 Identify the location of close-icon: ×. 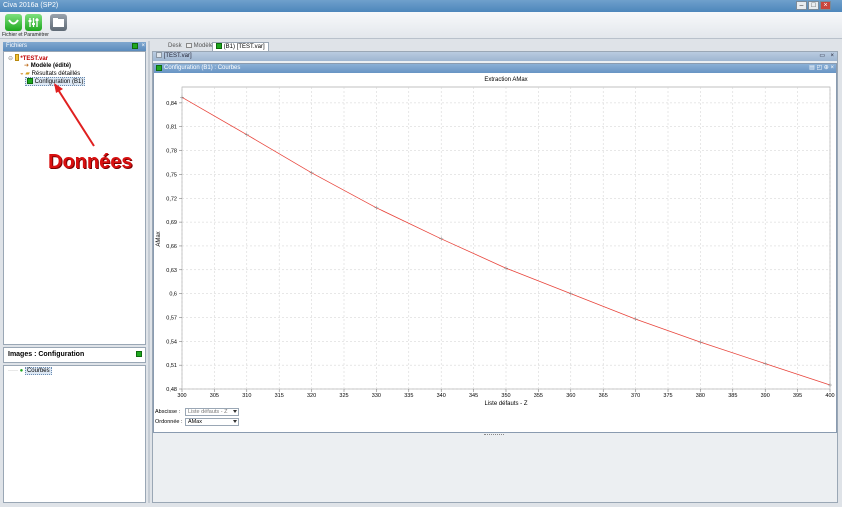
(832, 56).